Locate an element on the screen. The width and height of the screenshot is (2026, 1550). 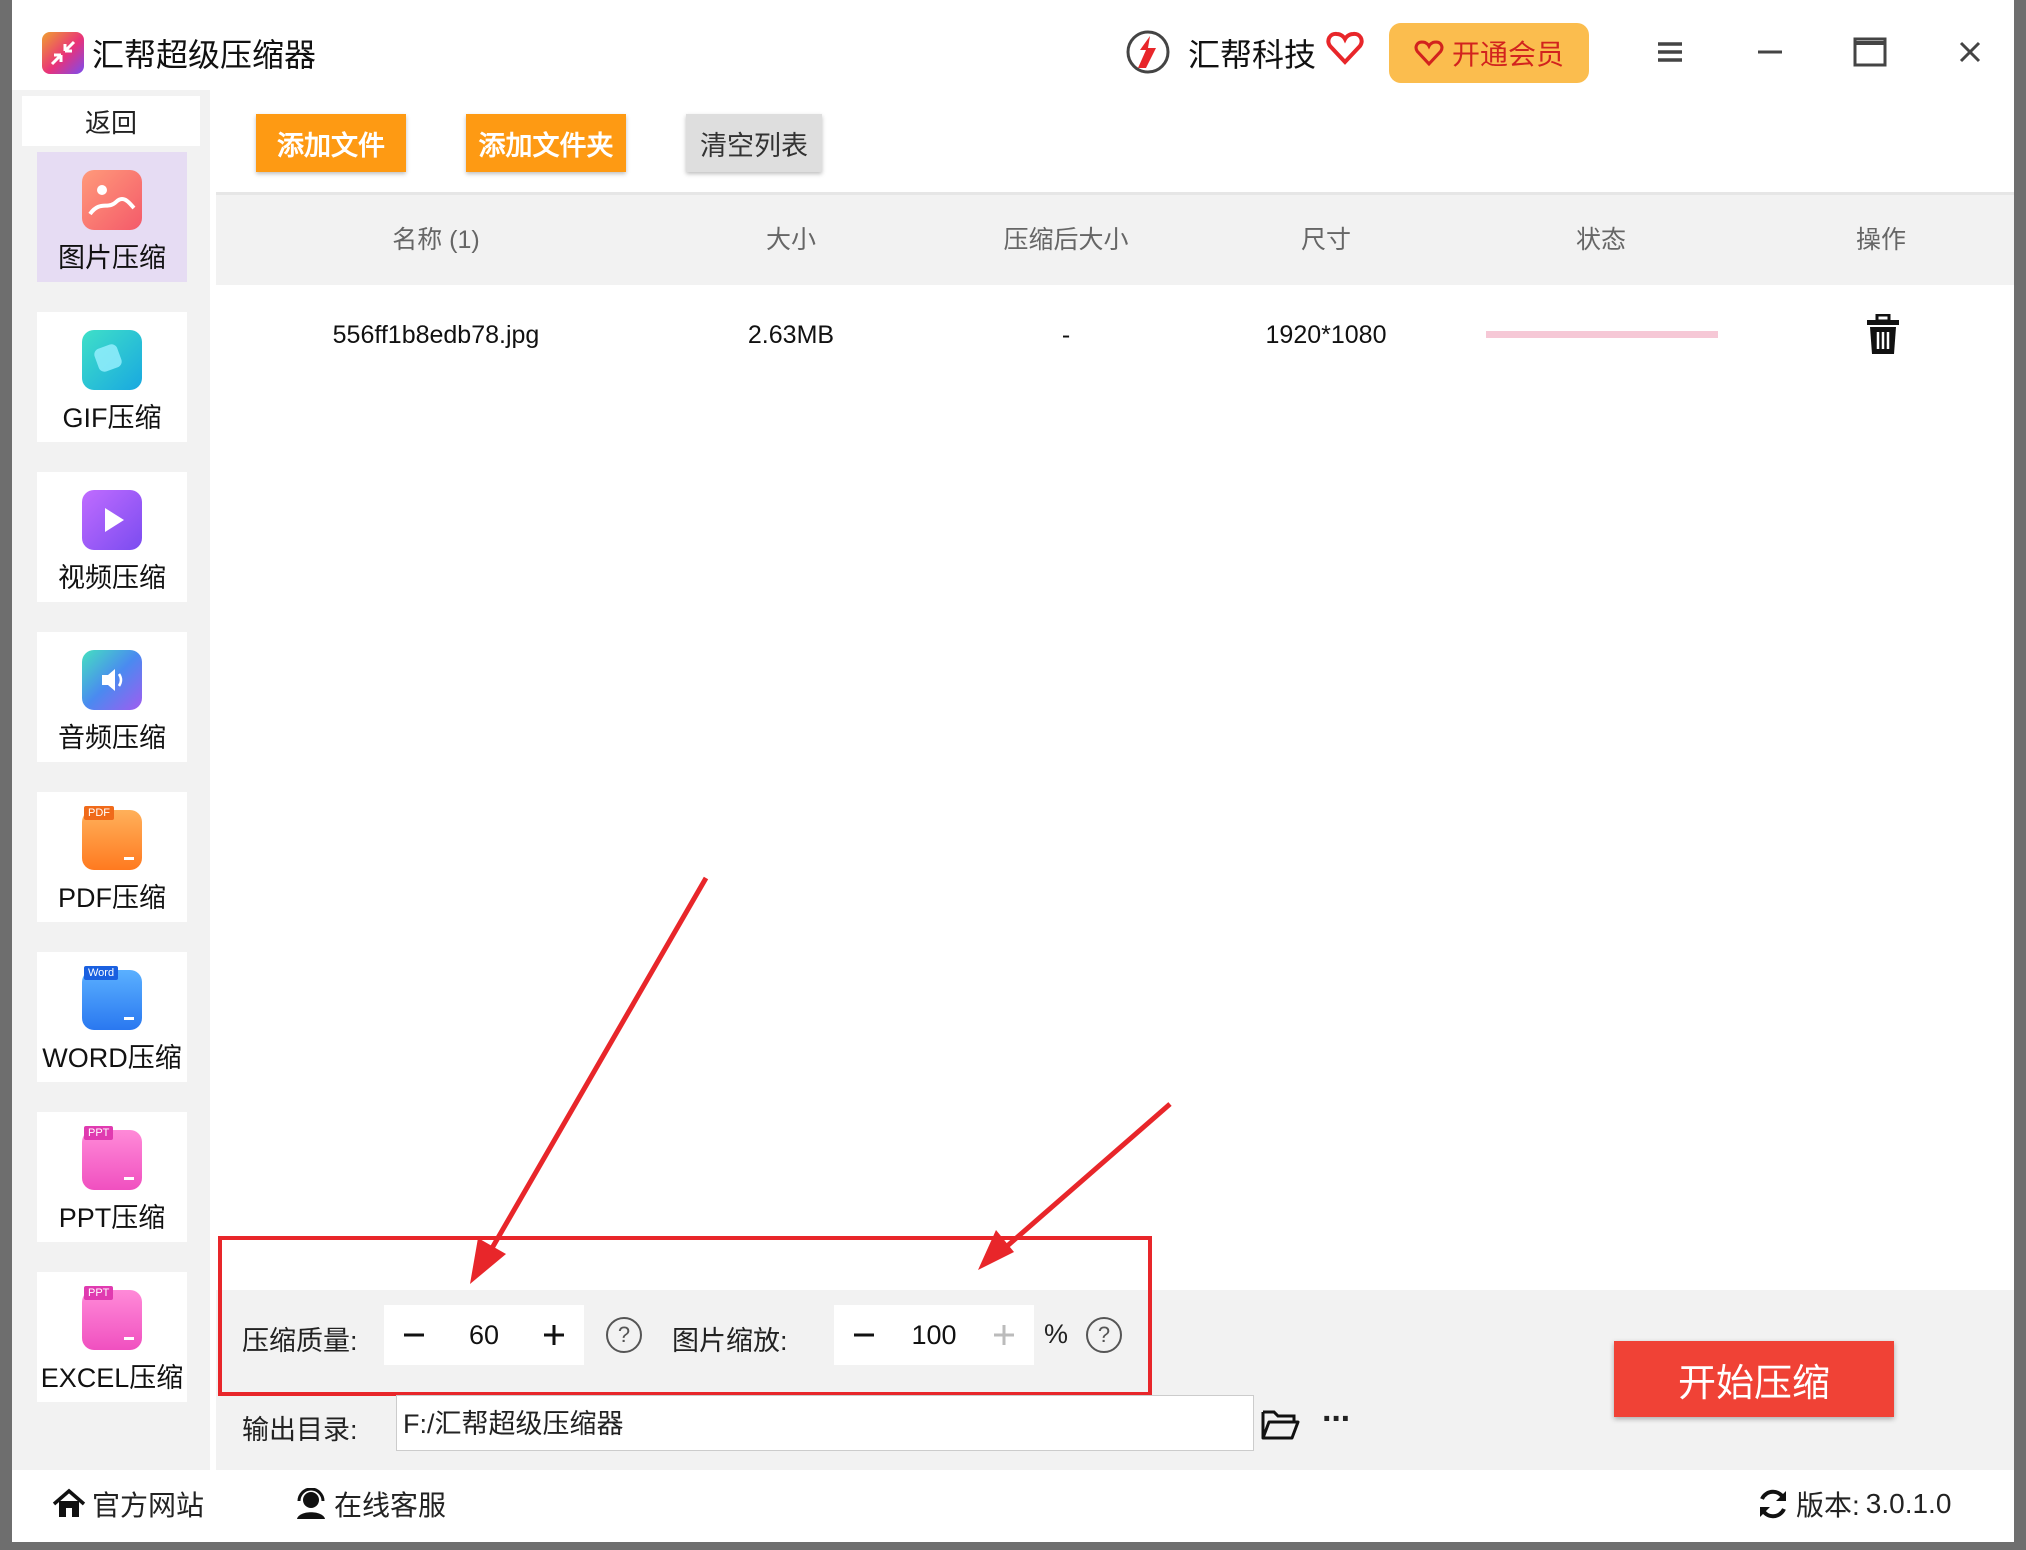
sidebar-item-gif: GIF压缩 is located at coordinates (112, 377).